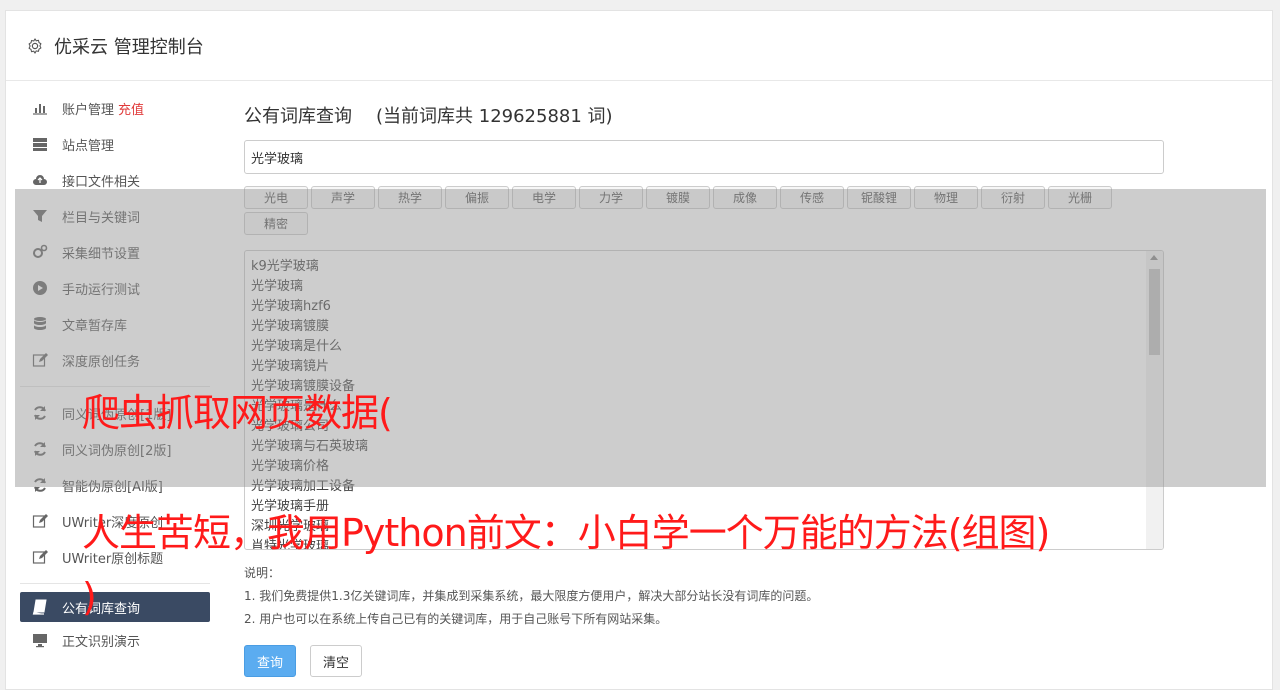  I want to click on sidebar-item-label: 站点管理, so click(88, 146).